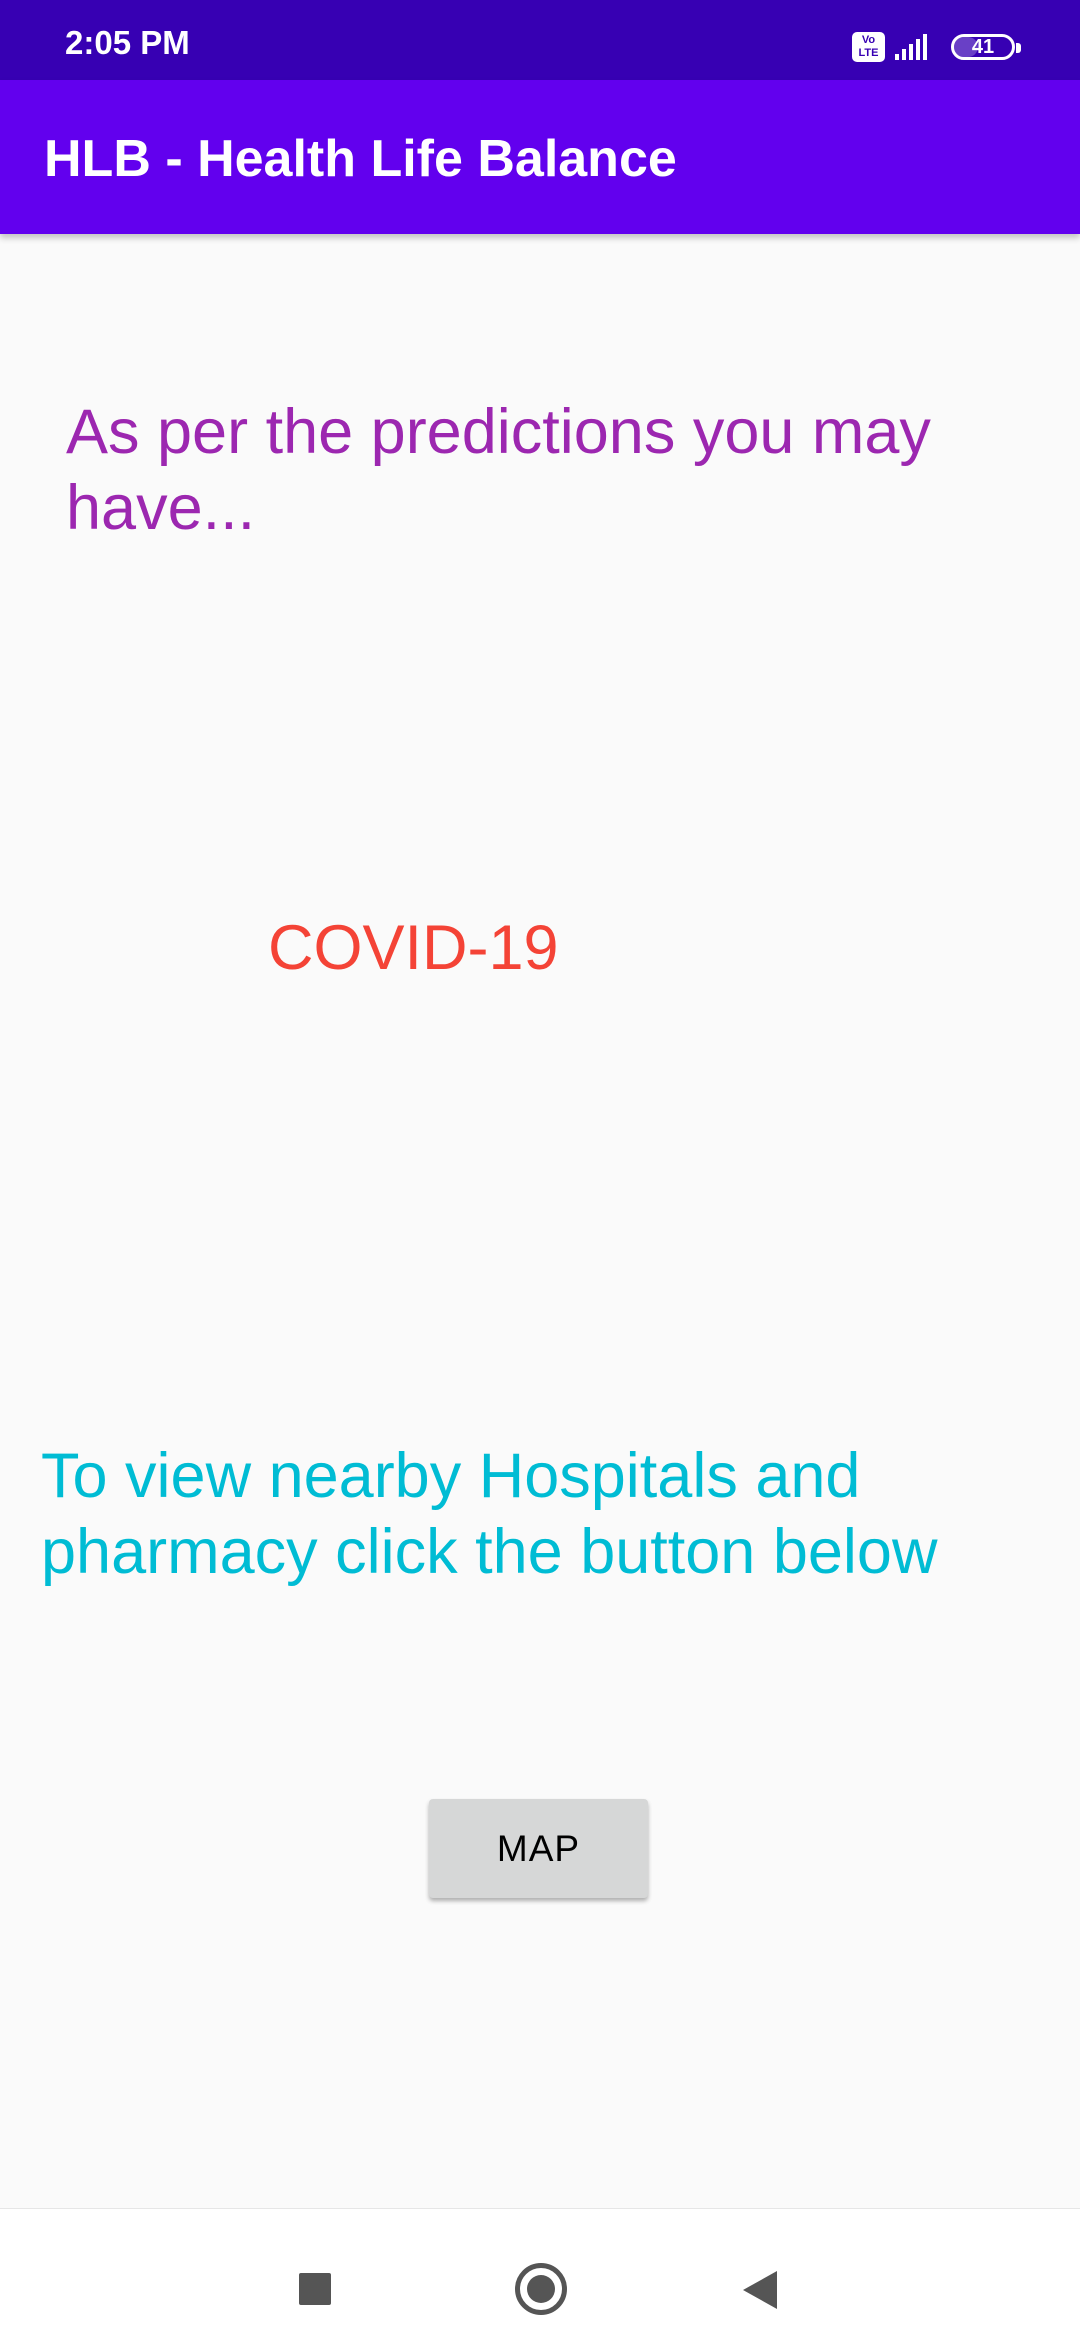 The image size is (1080, 2341). I want to click on predicted-disease-label: COVID-19, so click(413, 948).